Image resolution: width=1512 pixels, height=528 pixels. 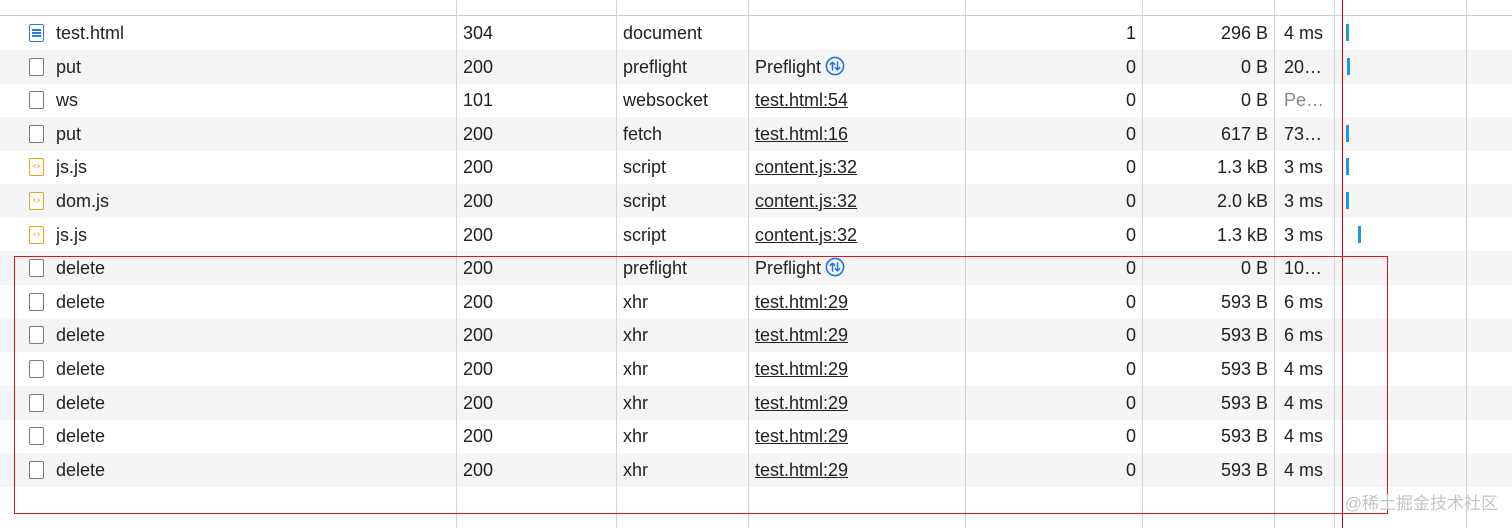 I want to click on request-cookies: 1, so click(x=1130, y=33).